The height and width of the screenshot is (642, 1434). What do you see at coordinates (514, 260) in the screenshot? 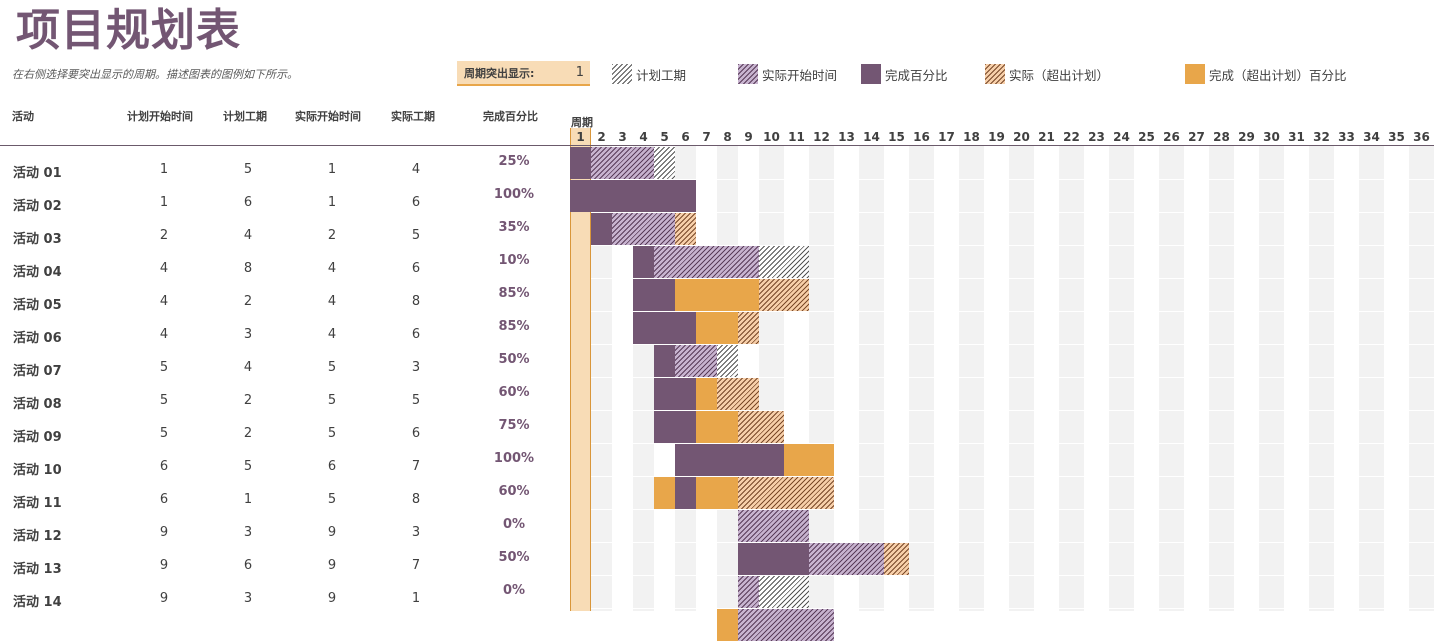
I see `percent-complete-cell: 10%` at bounding box center [514, 260].